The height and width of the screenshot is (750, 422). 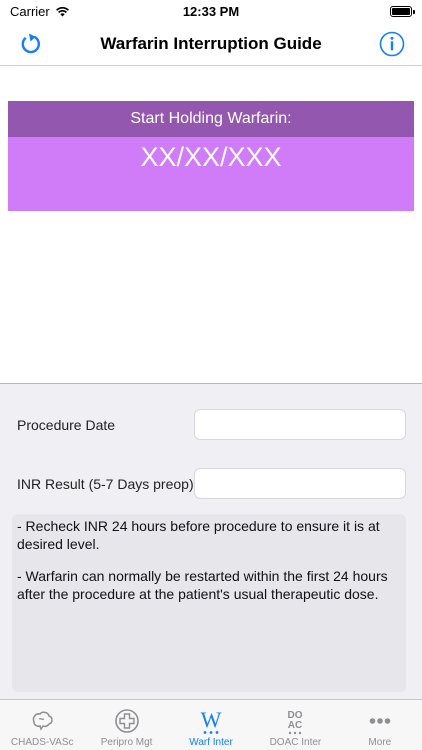 I want to click on holding-result-card: Start Holding Warfarin: XX/XX/XXX, so click(x=211, y=156).